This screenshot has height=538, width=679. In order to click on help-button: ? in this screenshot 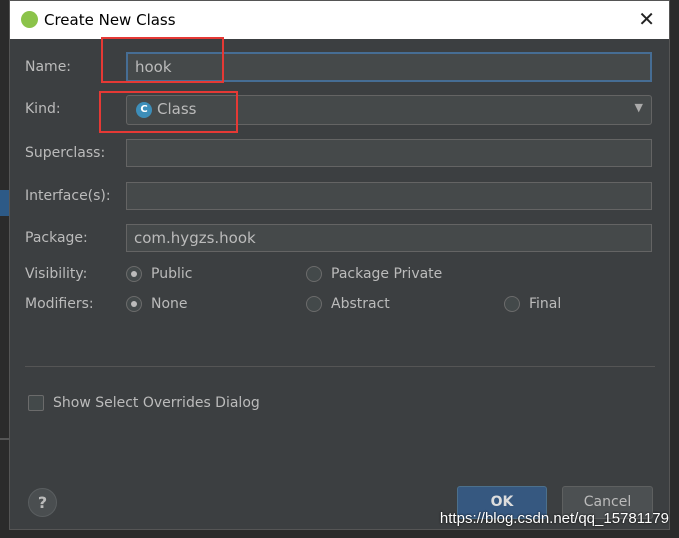, I will do `click(42, 502)`.